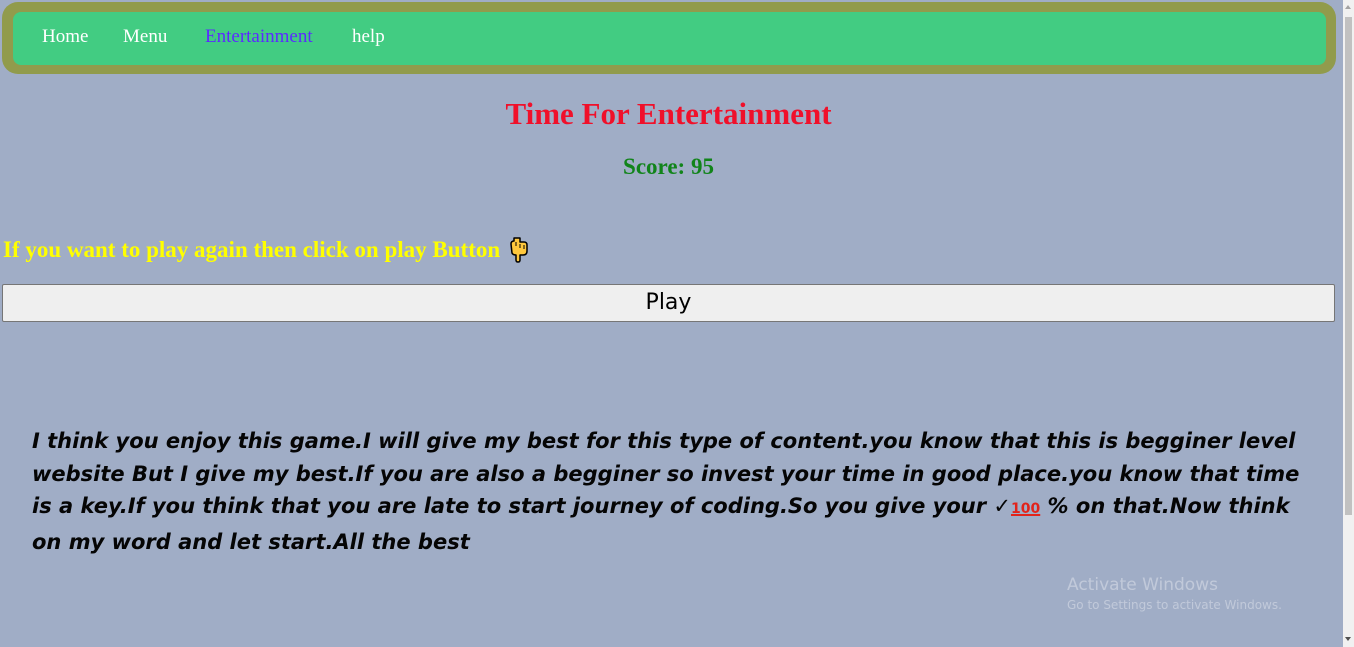 This screenshot has height=647, width=1354. I want to click on navbar: Home Menu Entertainment help, so click(669, 38).